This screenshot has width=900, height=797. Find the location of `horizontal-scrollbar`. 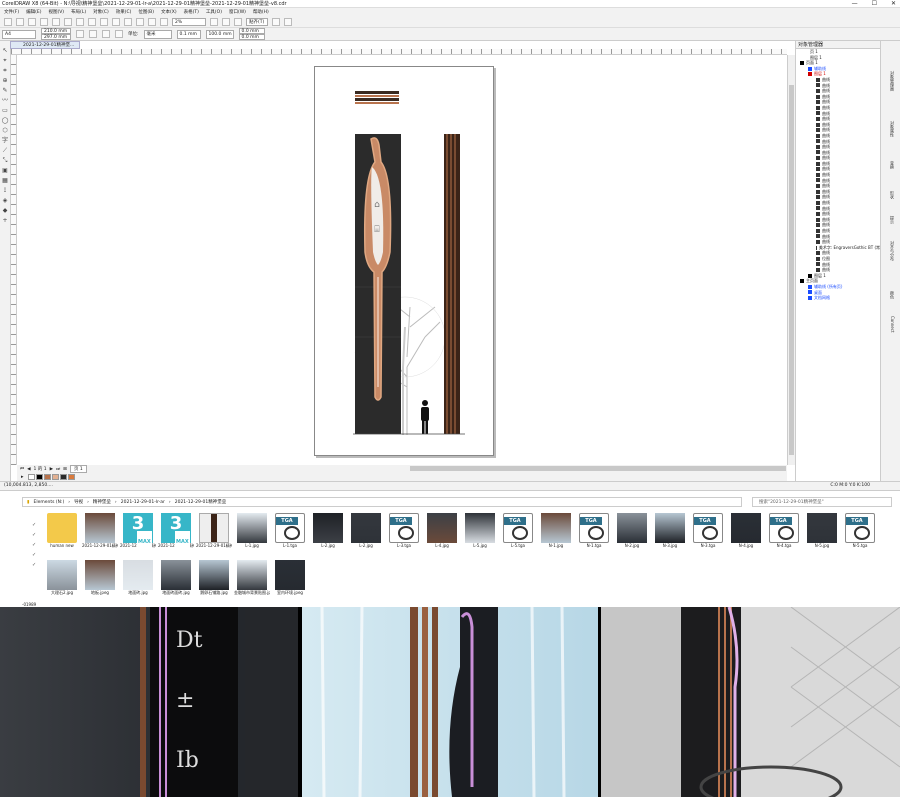

horizontal-scrollbar is located at coordinates (598, 468).